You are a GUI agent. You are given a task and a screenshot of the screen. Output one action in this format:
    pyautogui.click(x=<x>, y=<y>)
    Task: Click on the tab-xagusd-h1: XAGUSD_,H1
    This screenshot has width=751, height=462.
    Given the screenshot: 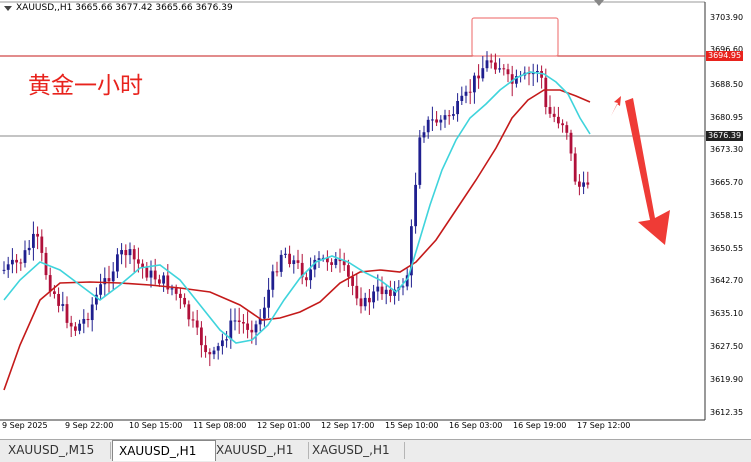 What is the action you would take?
    pyautogui.click(x=355, y=450)
    